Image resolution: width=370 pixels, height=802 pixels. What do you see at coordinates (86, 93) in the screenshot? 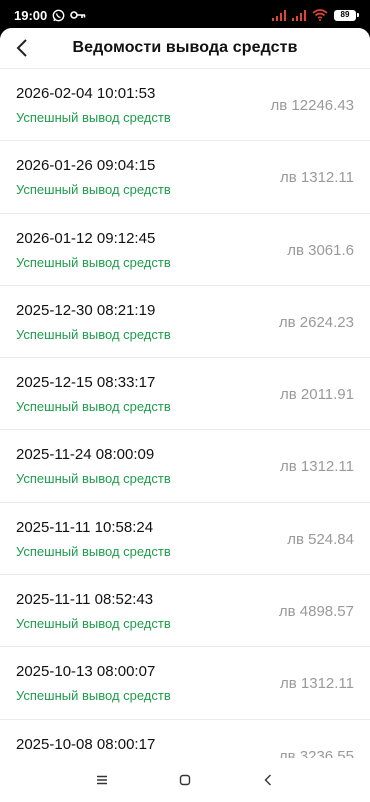
I see `withdrawal-date: 2026-02-04 10:01:53` at bounding box center [86, 93].